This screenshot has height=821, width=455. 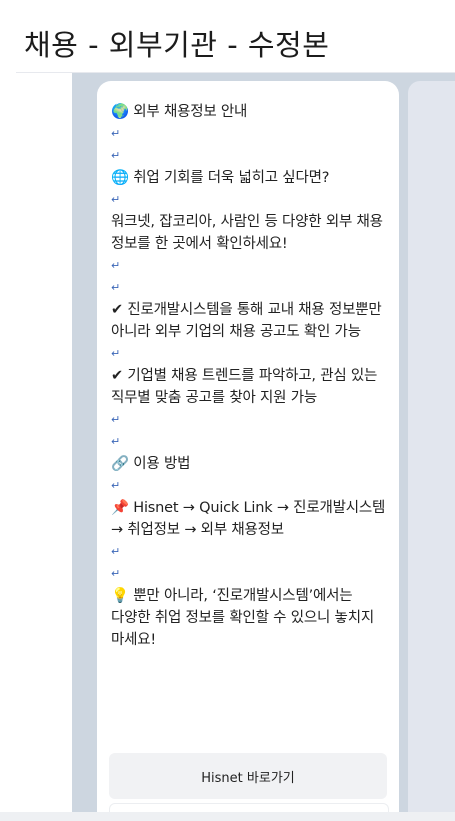 I want to click on next-column, so click(x=431, y=451).